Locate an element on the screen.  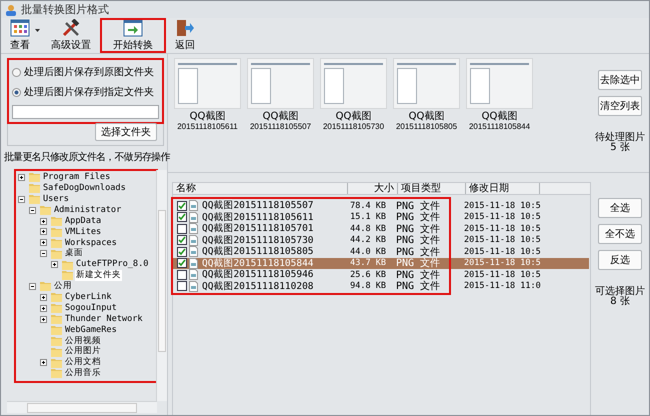
column-header: 大小 is located at coordinates (373, 188).